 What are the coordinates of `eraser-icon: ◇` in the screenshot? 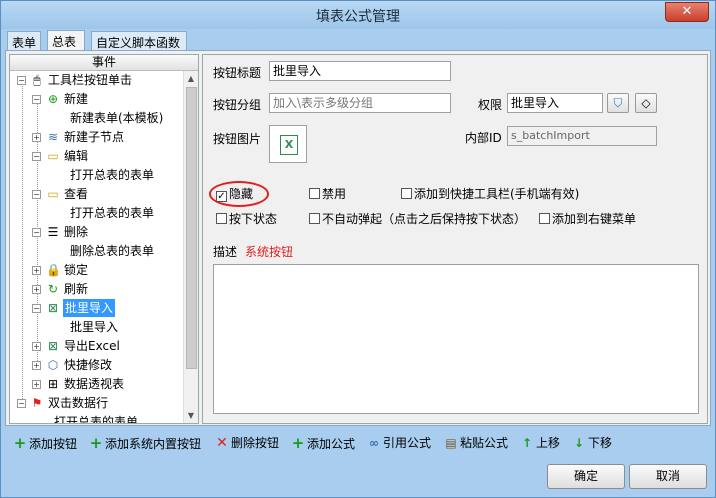 It's located at (646, 103).